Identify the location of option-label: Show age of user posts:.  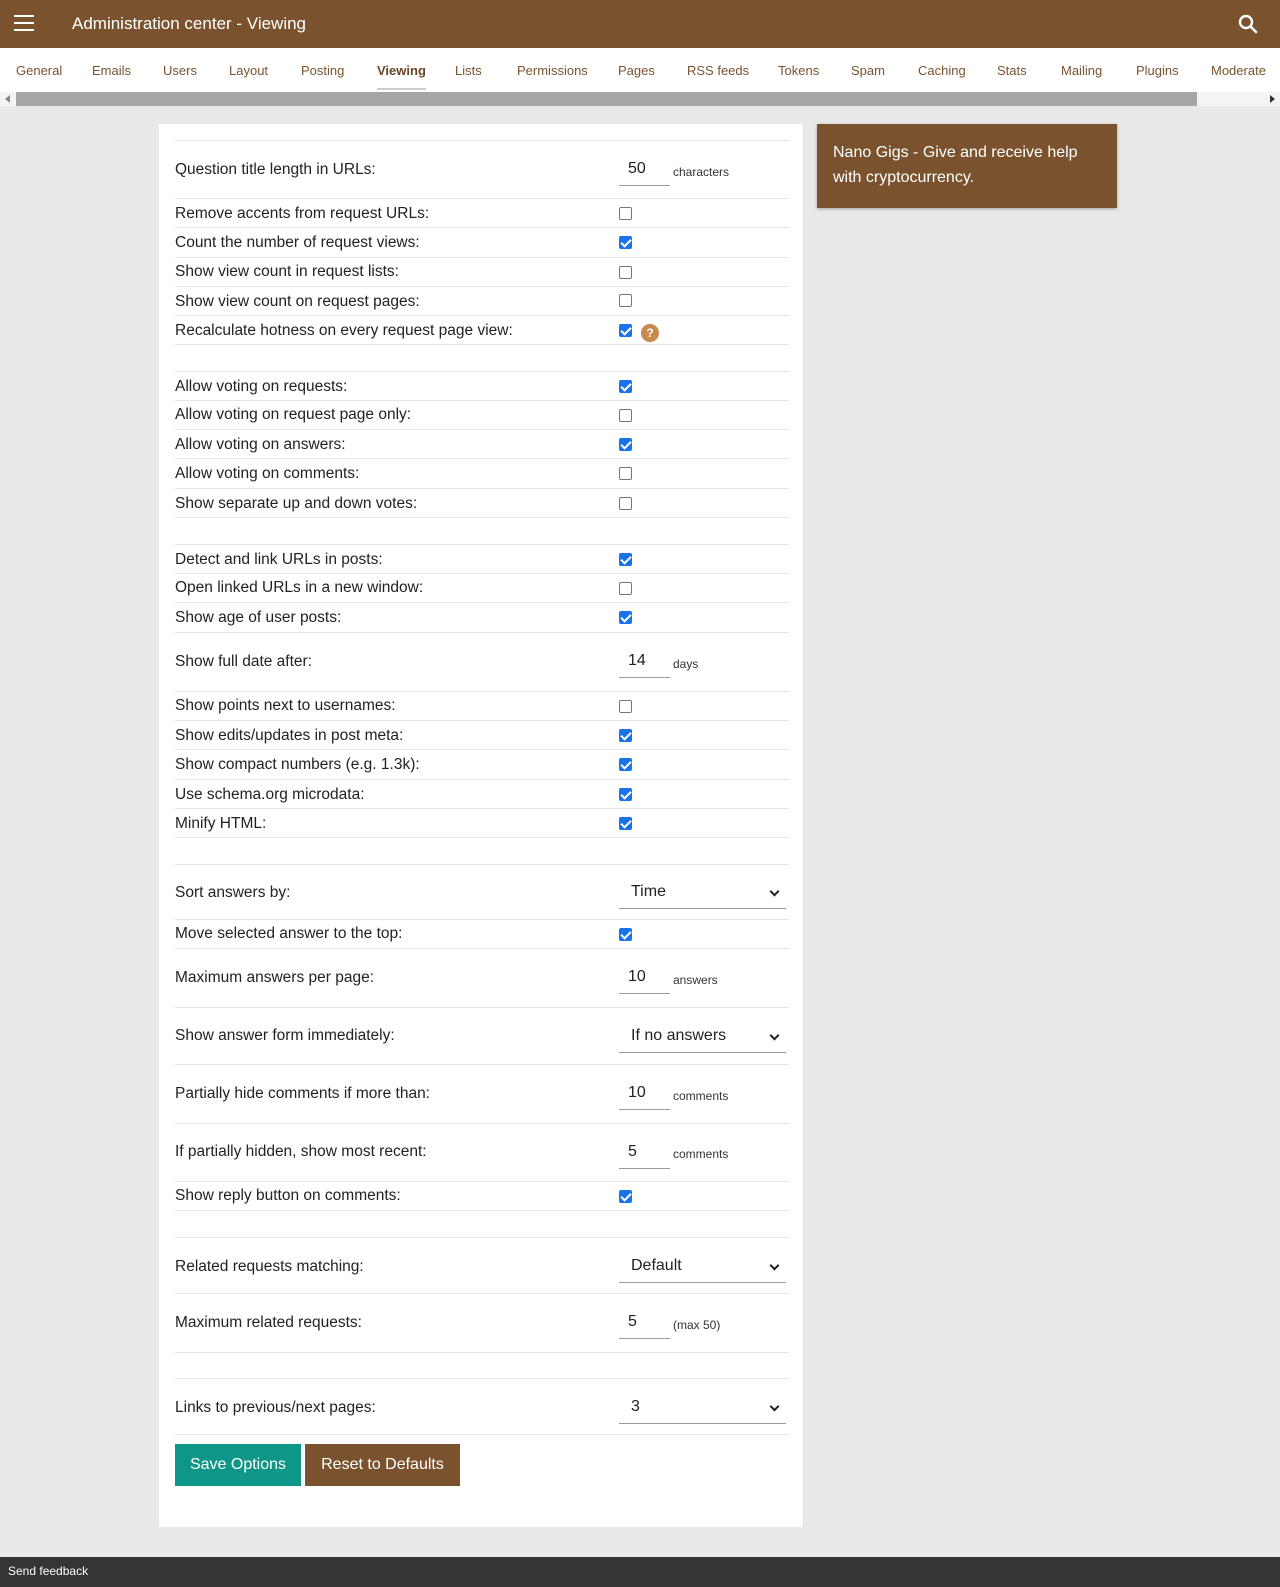
(258, 617).